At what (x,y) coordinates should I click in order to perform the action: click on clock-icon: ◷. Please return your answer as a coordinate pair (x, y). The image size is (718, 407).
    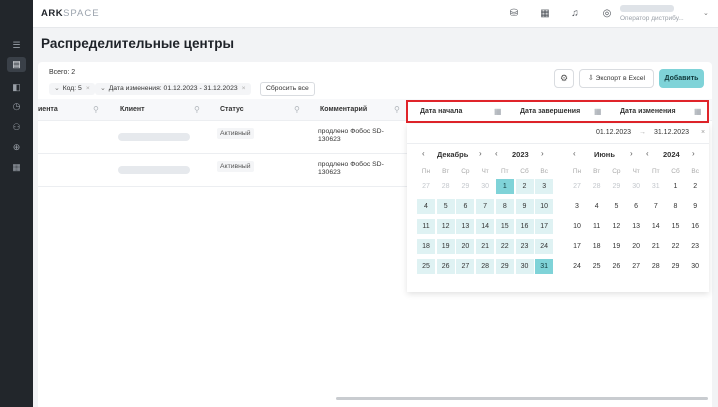
    Looking at the image, I should click on (16, 106).